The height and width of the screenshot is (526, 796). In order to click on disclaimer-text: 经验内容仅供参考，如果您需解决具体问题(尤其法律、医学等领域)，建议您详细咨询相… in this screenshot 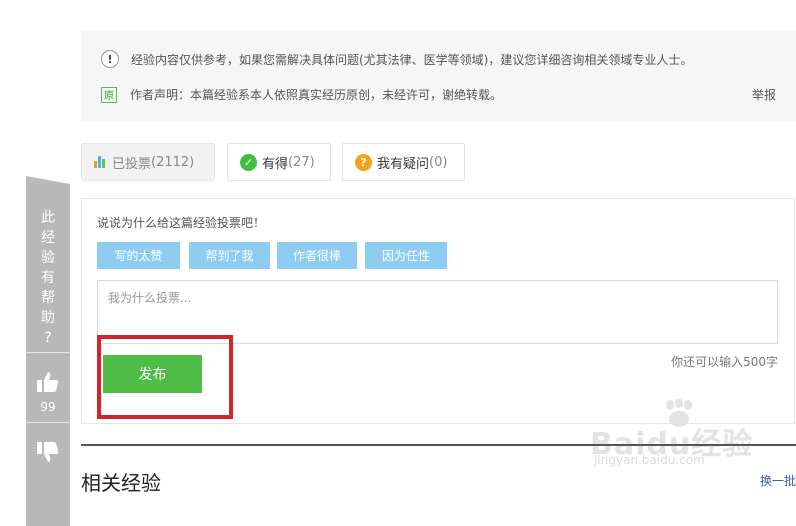, I will do `click(412, 59)`.